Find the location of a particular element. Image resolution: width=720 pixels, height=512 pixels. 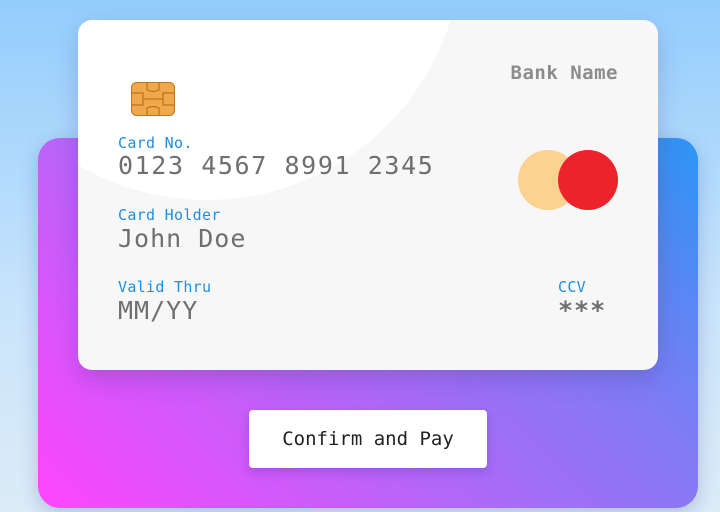

ccv-label: CCV is located at coordinates (572, 287).